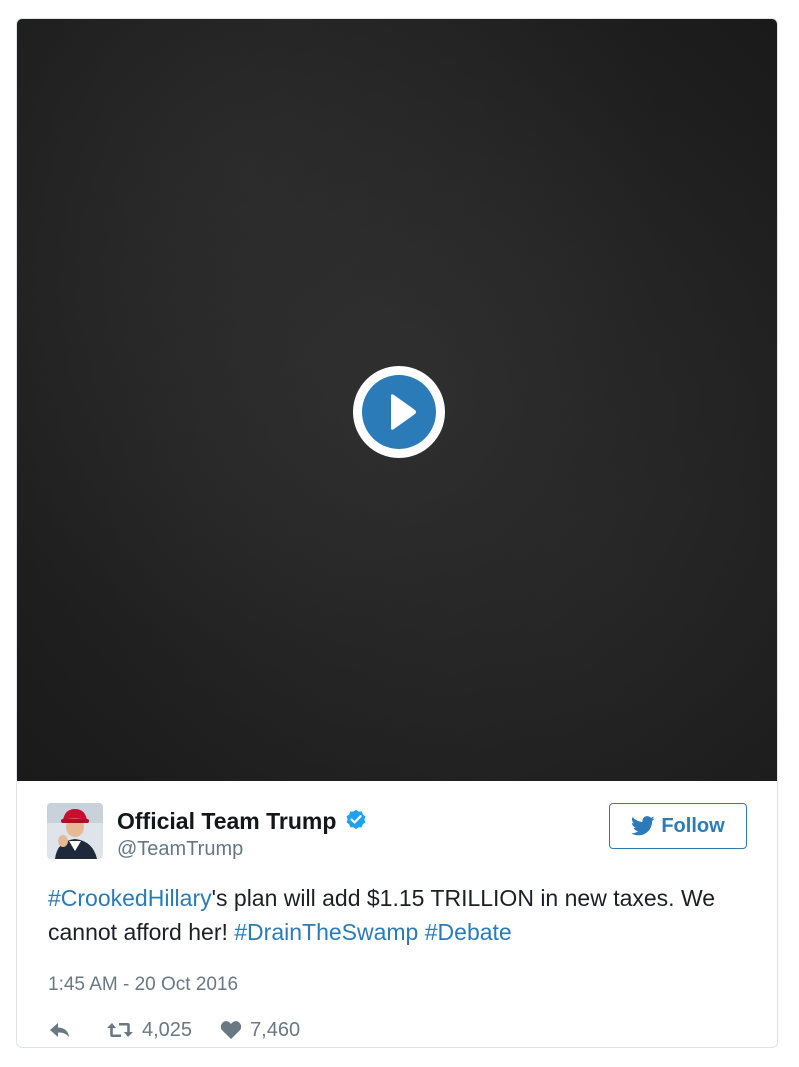 Image resolution: width=799 pixels, height=1067 pixels. I want to click on tweet-actions: 4,025 7,460, so click(174, 1030).